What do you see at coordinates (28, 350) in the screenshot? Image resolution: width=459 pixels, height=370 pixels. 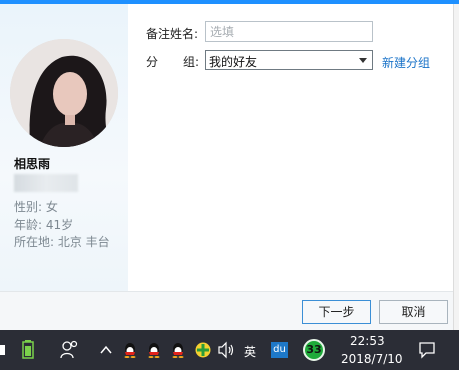 I see `battery-icon` at bounding box center [28, 350].